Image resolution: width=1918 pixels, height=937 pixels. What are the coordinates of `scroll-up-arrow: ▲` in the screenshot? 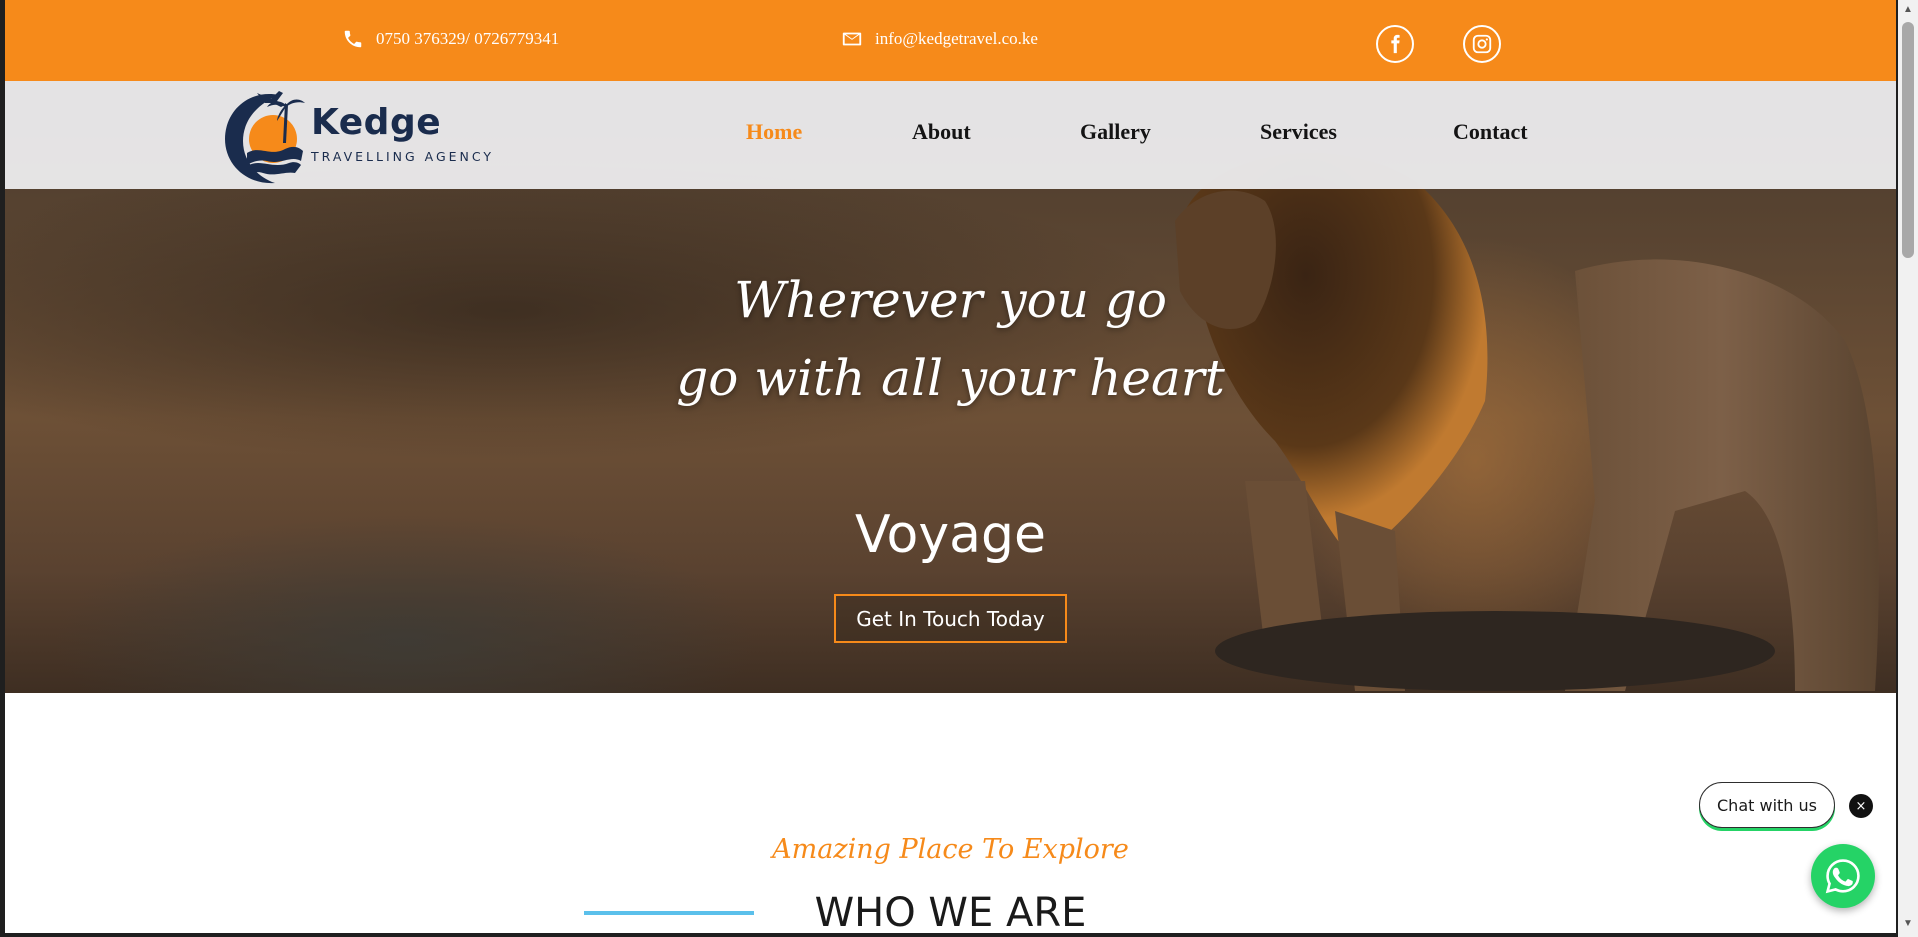 It's located at (1908, 10).